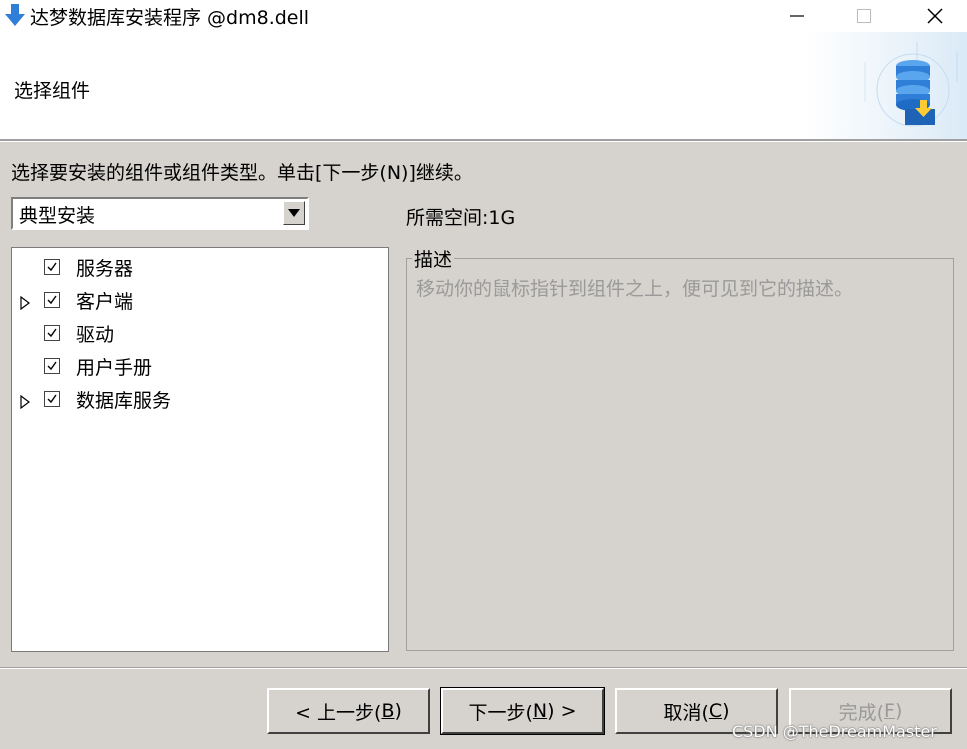  What do you see at coordinates (861, 712) in the screenshot?
I see `finish-button-label: 完成(` at bounding box center [861, 712].